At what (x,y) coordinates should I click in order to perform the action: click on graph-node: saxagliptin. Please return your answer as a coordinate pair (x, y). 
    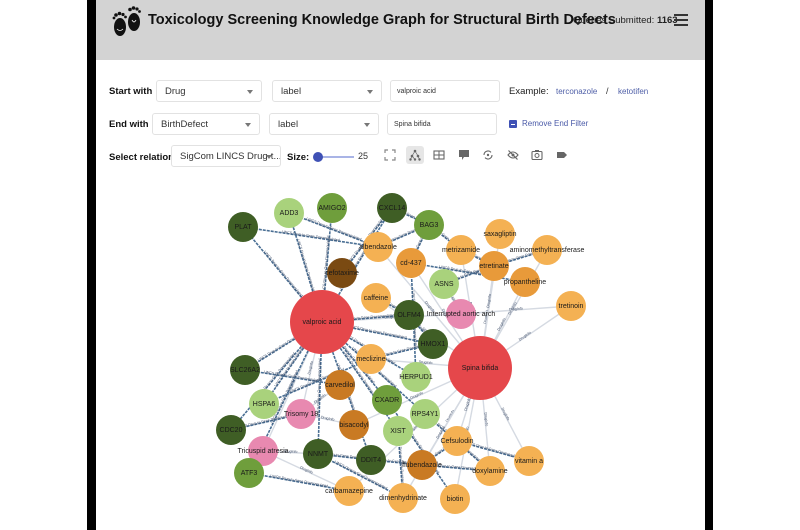
    Looking at the image, I should click on (500, 234).